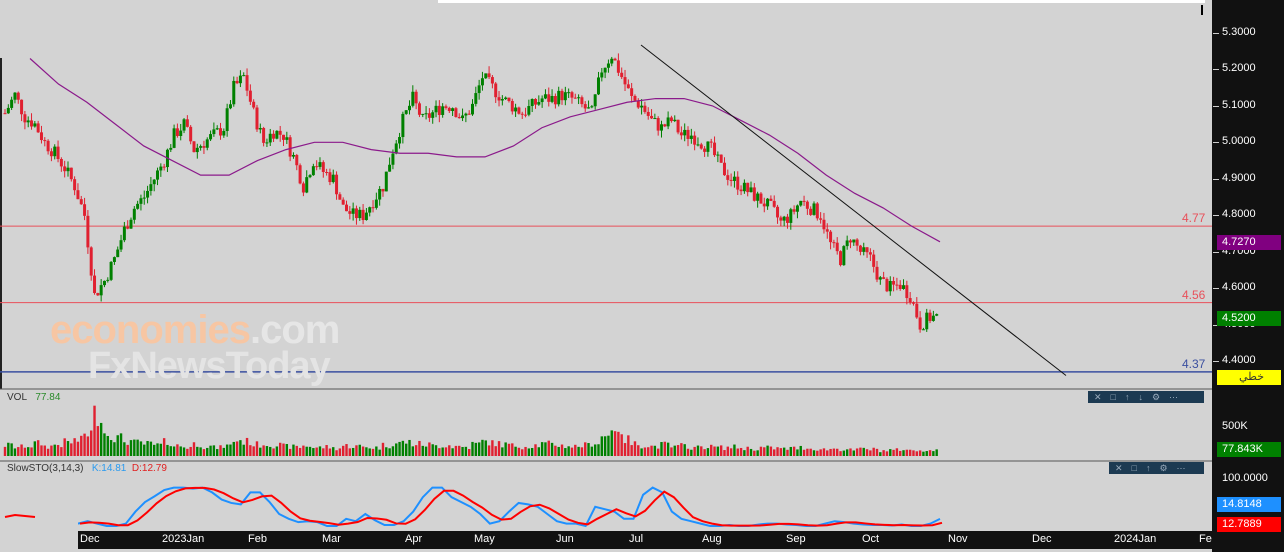  What do you see at coordinates (1248, 276) in the screenshot?
I see `price-axis` at bounding box center [1248, 276].